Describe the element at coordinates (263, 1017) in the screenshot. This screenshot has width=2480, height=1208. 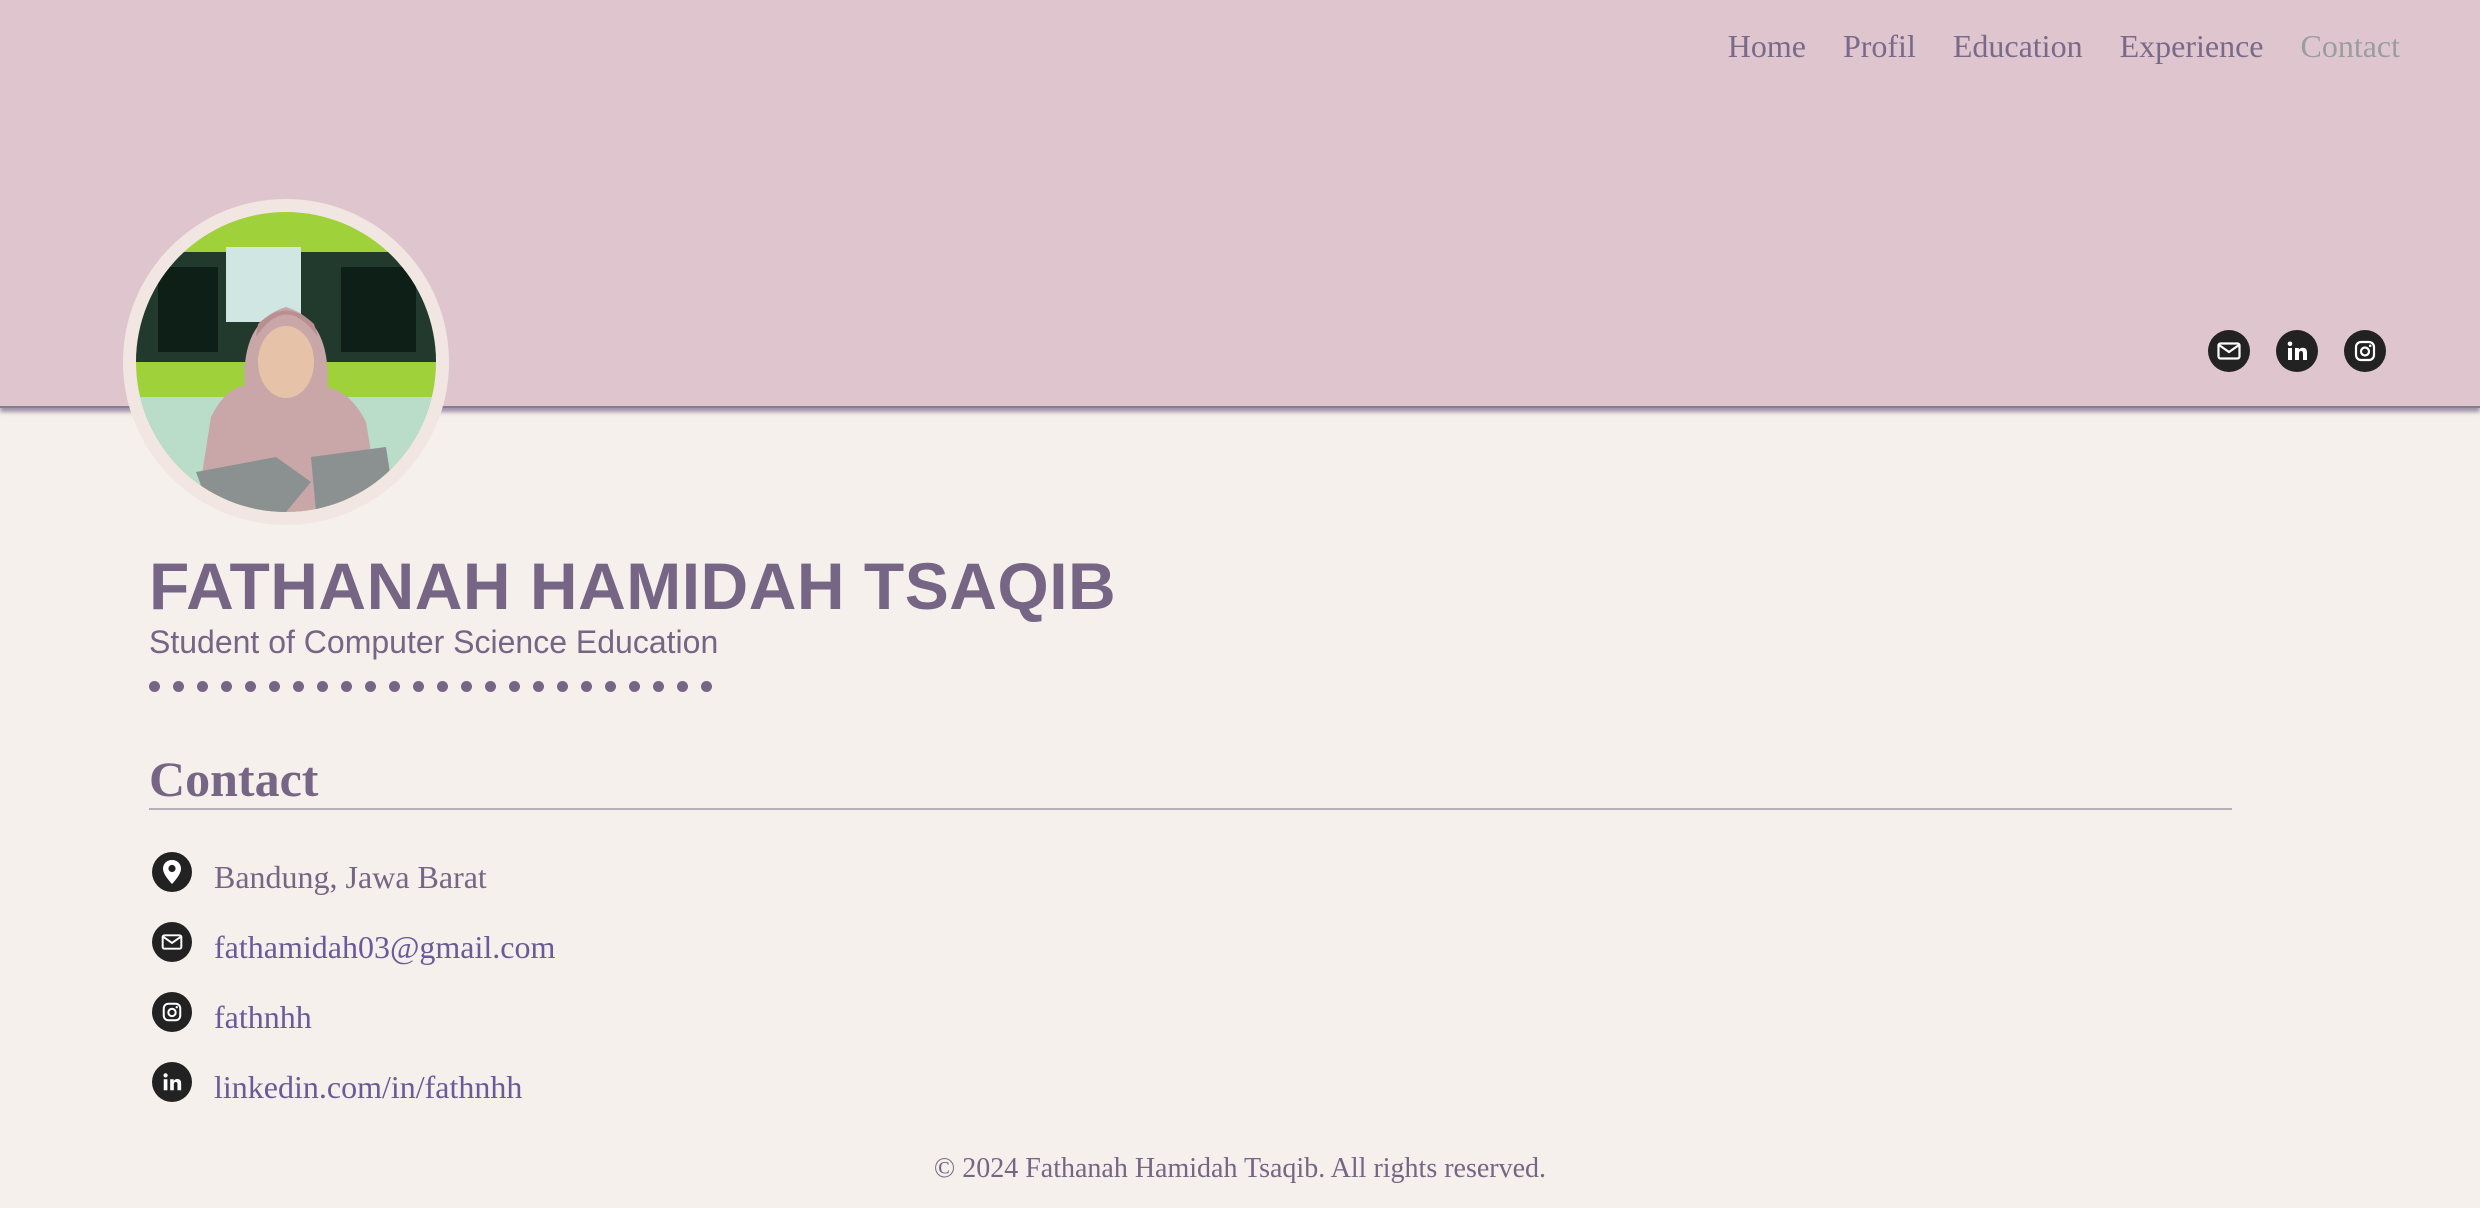
I see `contact-instagram-link: fathnhh` at that location.